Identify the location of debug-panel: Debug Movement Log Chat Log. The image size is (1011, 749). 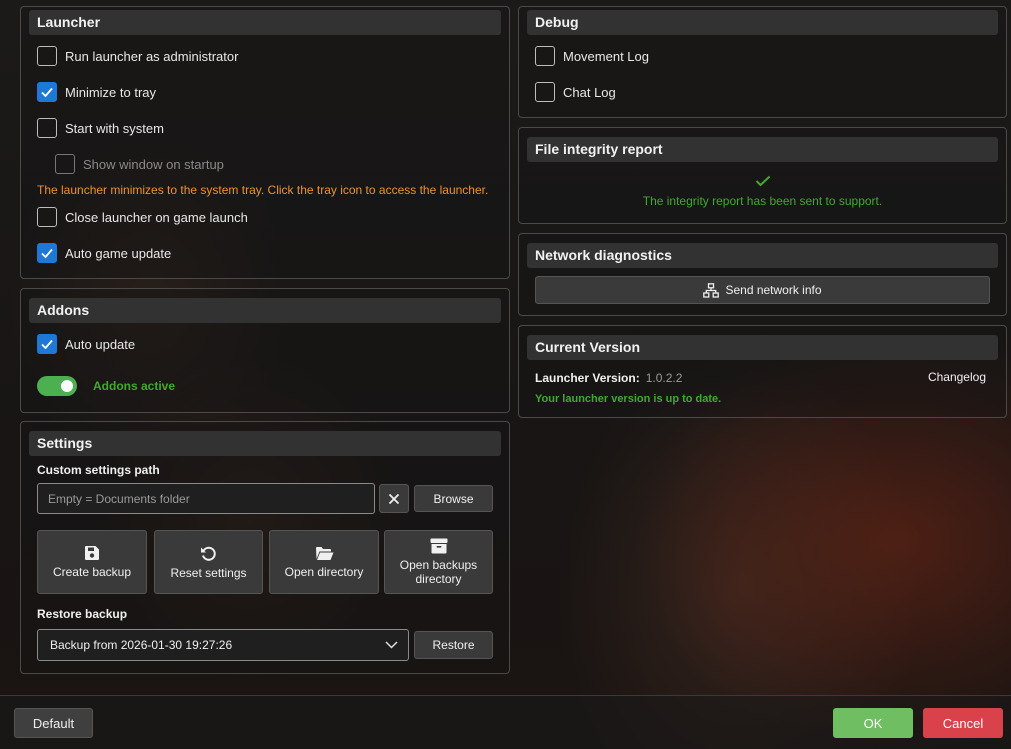
(762, 62).